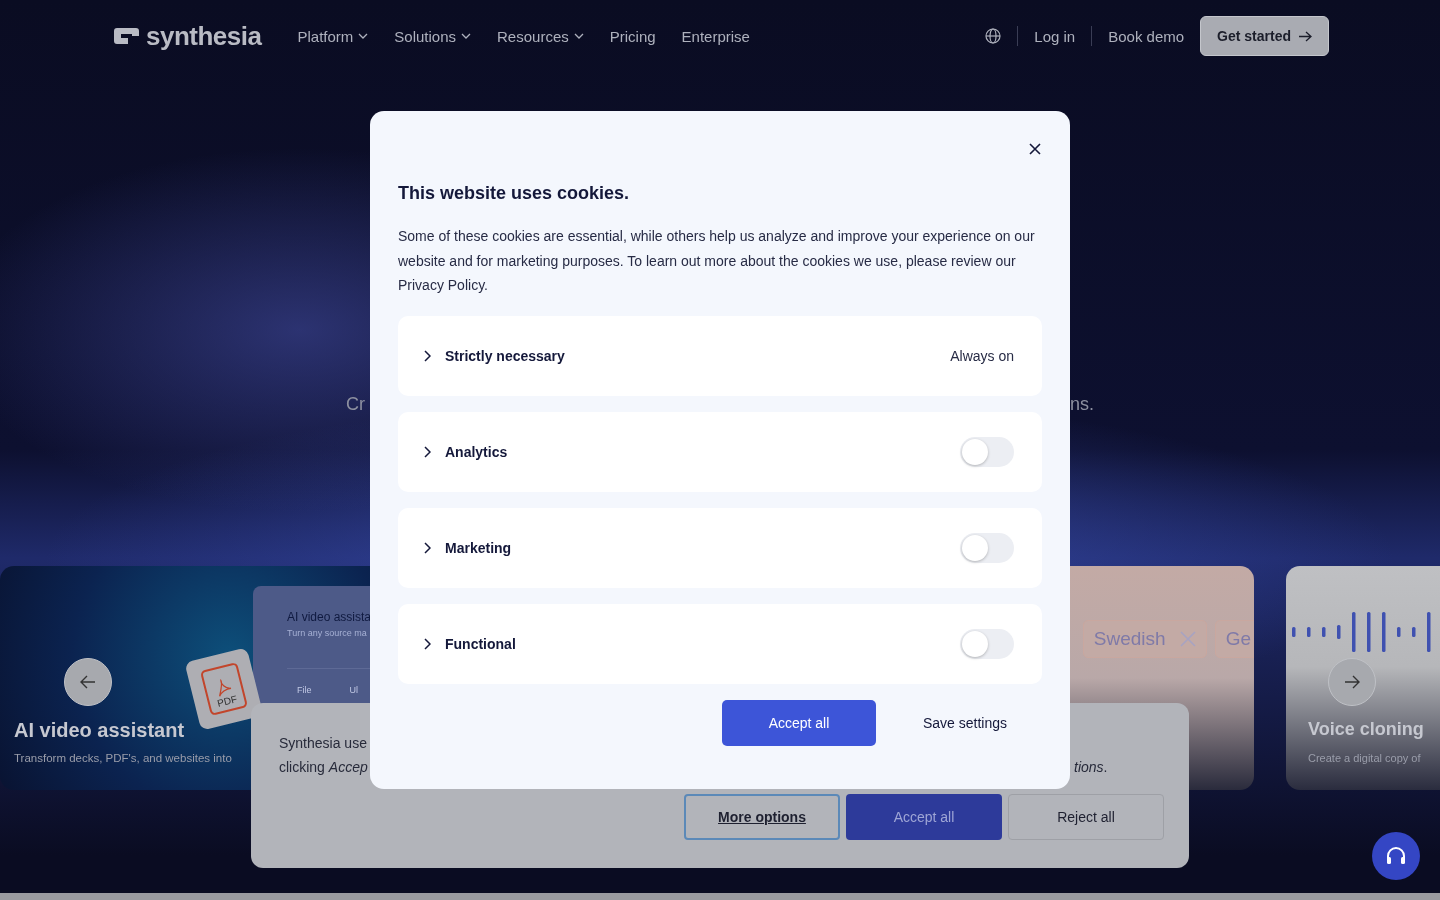 The width and height of the screenshot is (1440, 900). What do you see at coordinates (1146, 36) in the screenshot?
I see `book-demo-link: Book demo` at bounding box center [1146, 36].